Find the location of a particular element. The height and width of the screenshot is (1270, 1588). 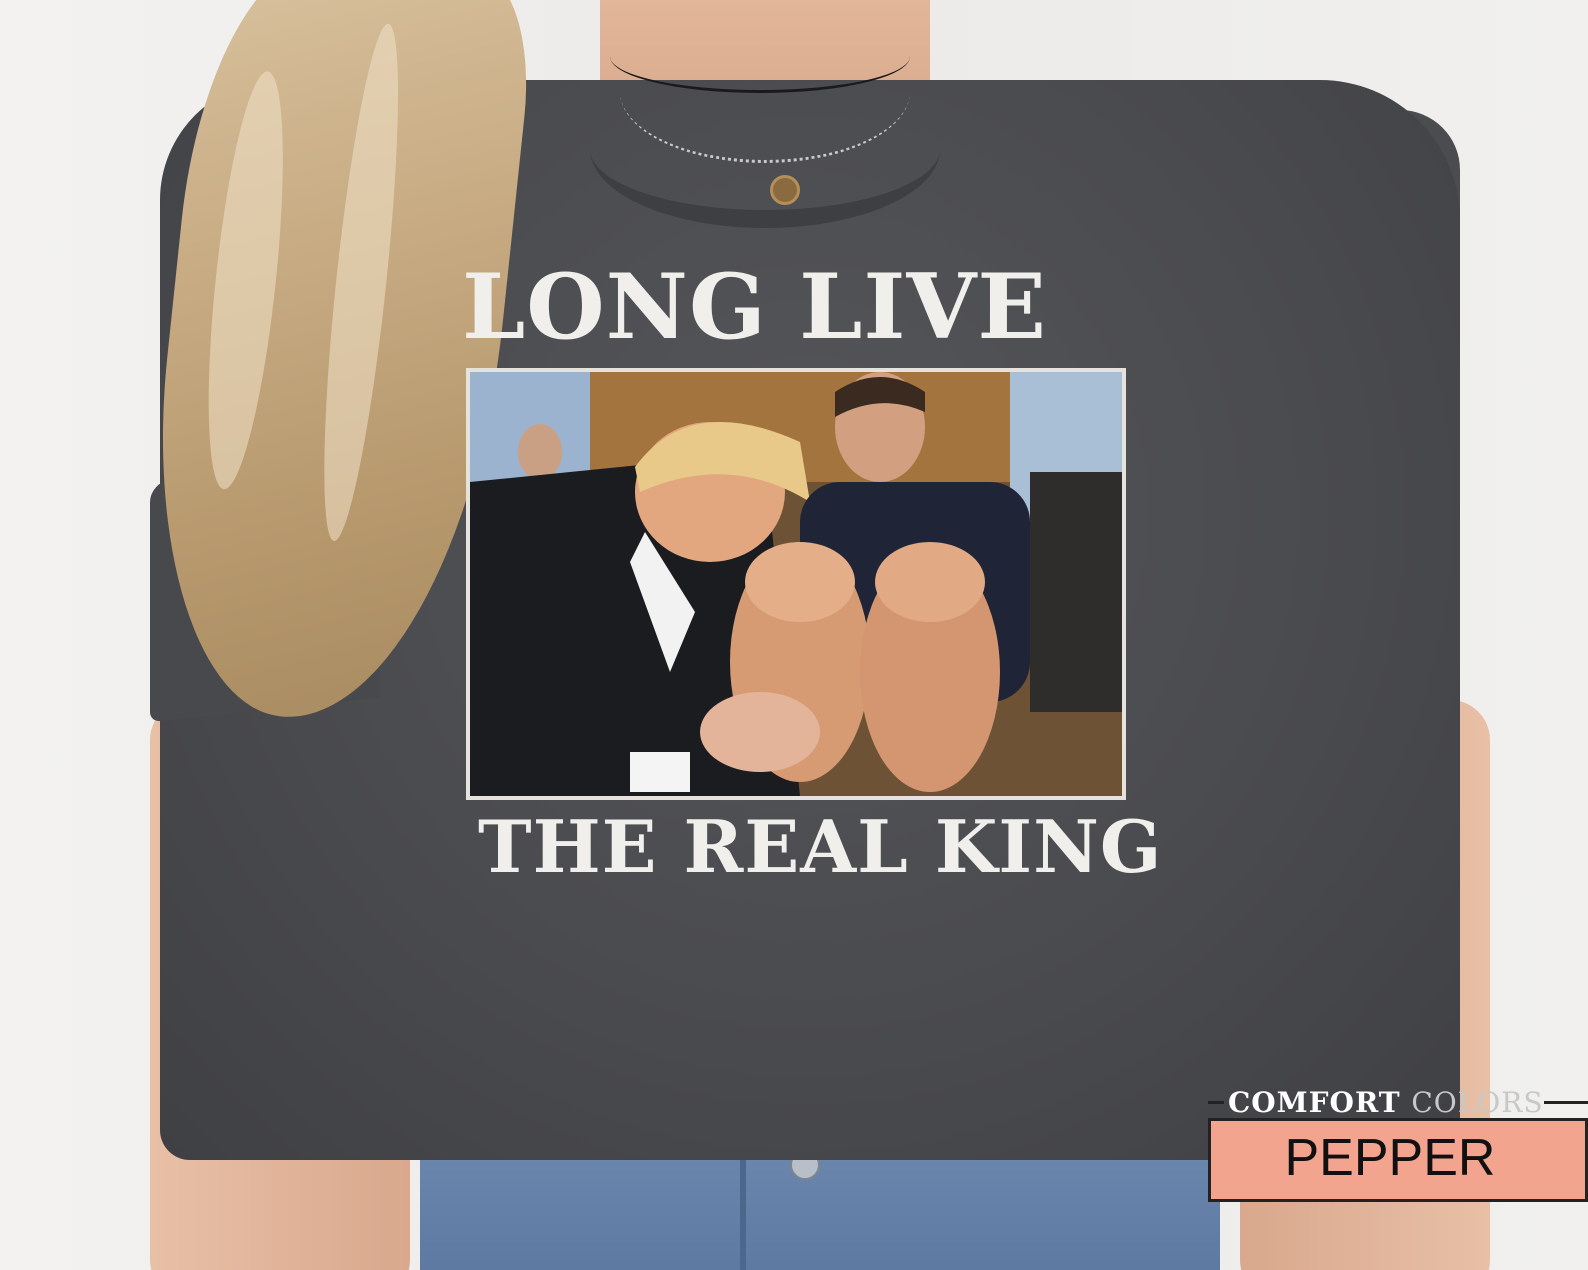

chain-necklace is located at coordinates (765, 91).